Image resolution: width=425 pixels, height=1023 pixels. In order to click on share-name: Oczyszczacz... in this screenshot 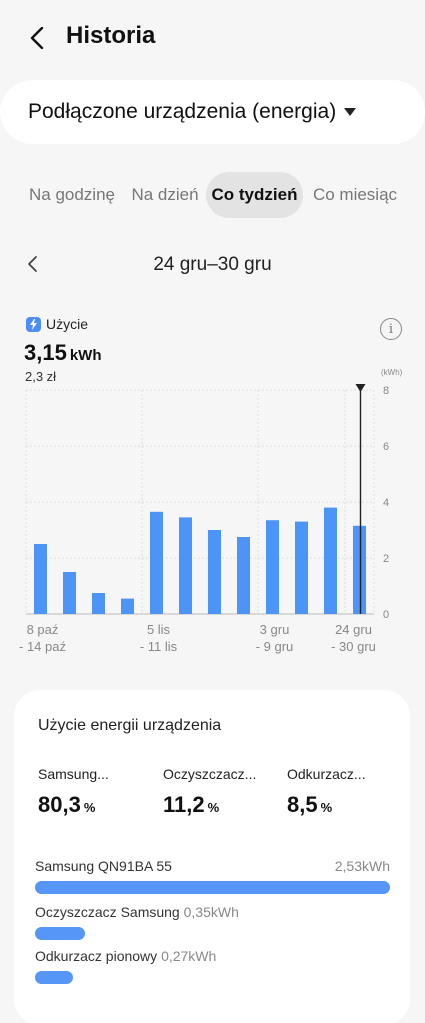, I will do `click(210, 774)`.